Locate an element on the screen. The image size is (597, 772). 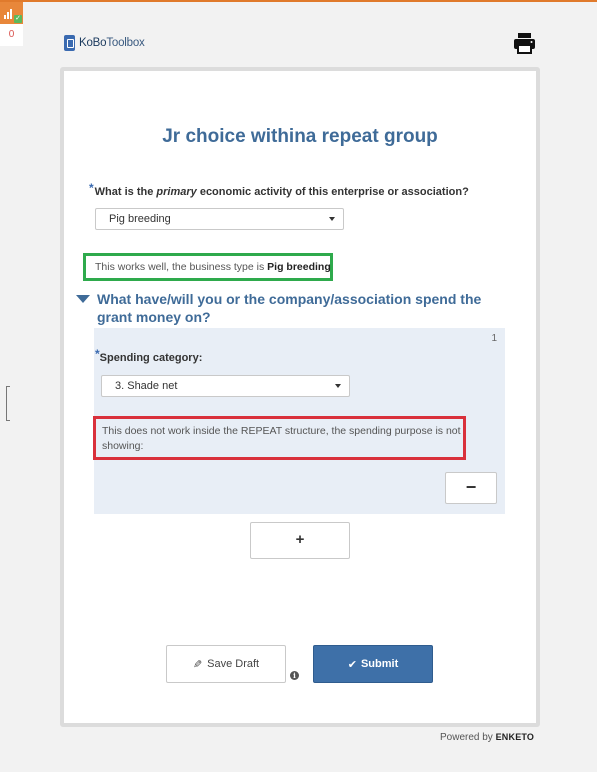
info-icon: i is located at coordinates (294, 675).